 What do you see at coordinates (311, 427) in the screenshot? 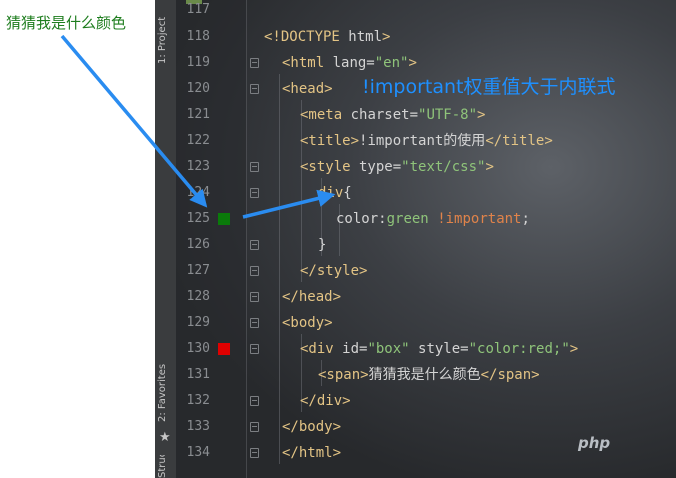
I see `code-line: </body>` at bounding box center [311, 427].